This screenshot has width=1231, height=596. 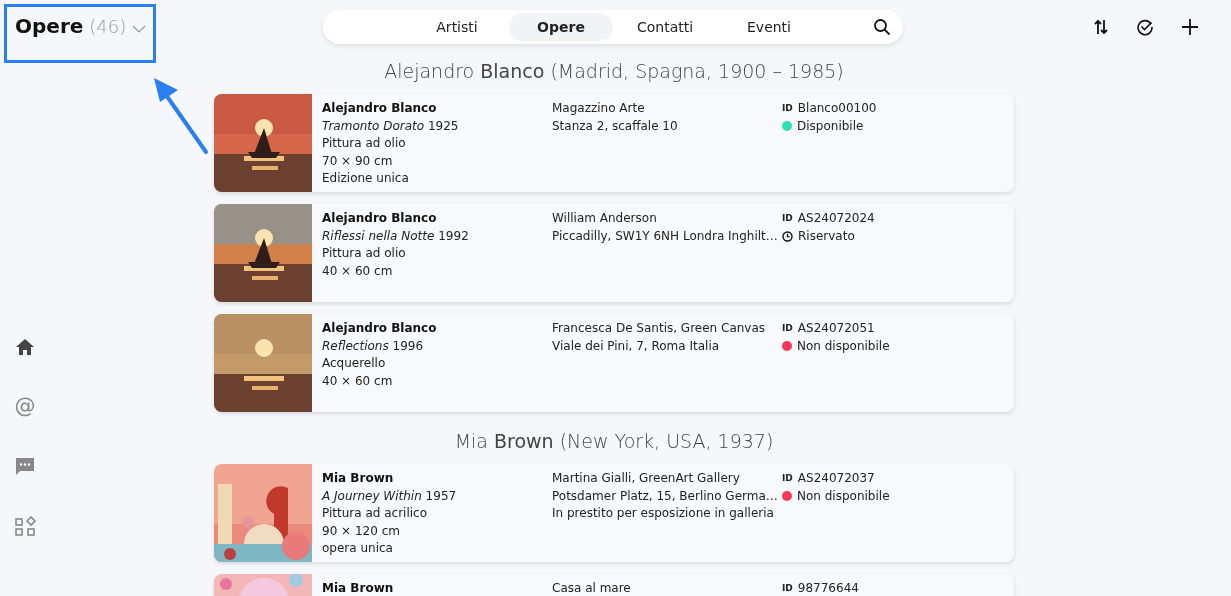 I want to click on artist-heading: Alejandro Blanco (Madrid, Spagna, 1900 – 1985), so click(x=614, y=71).